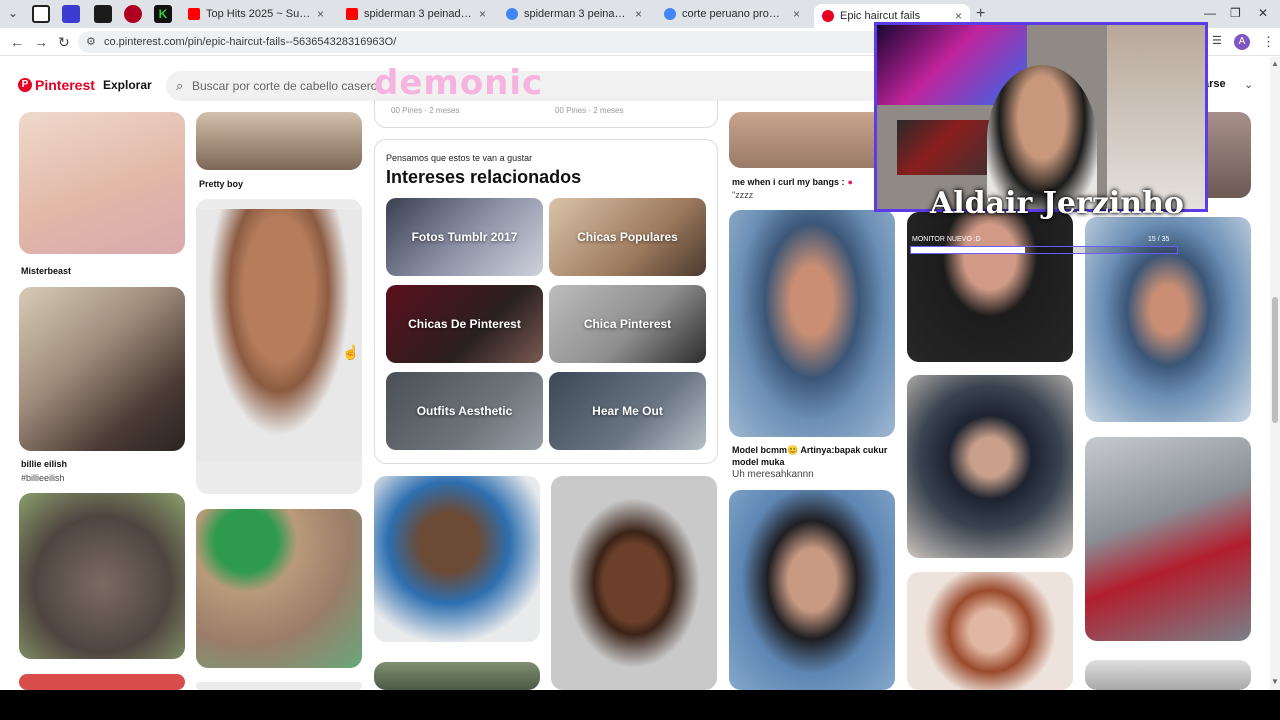 The width and height of the screenshot is (1280, 720). I want to click on pin-bangs-image, so click(812, 140).